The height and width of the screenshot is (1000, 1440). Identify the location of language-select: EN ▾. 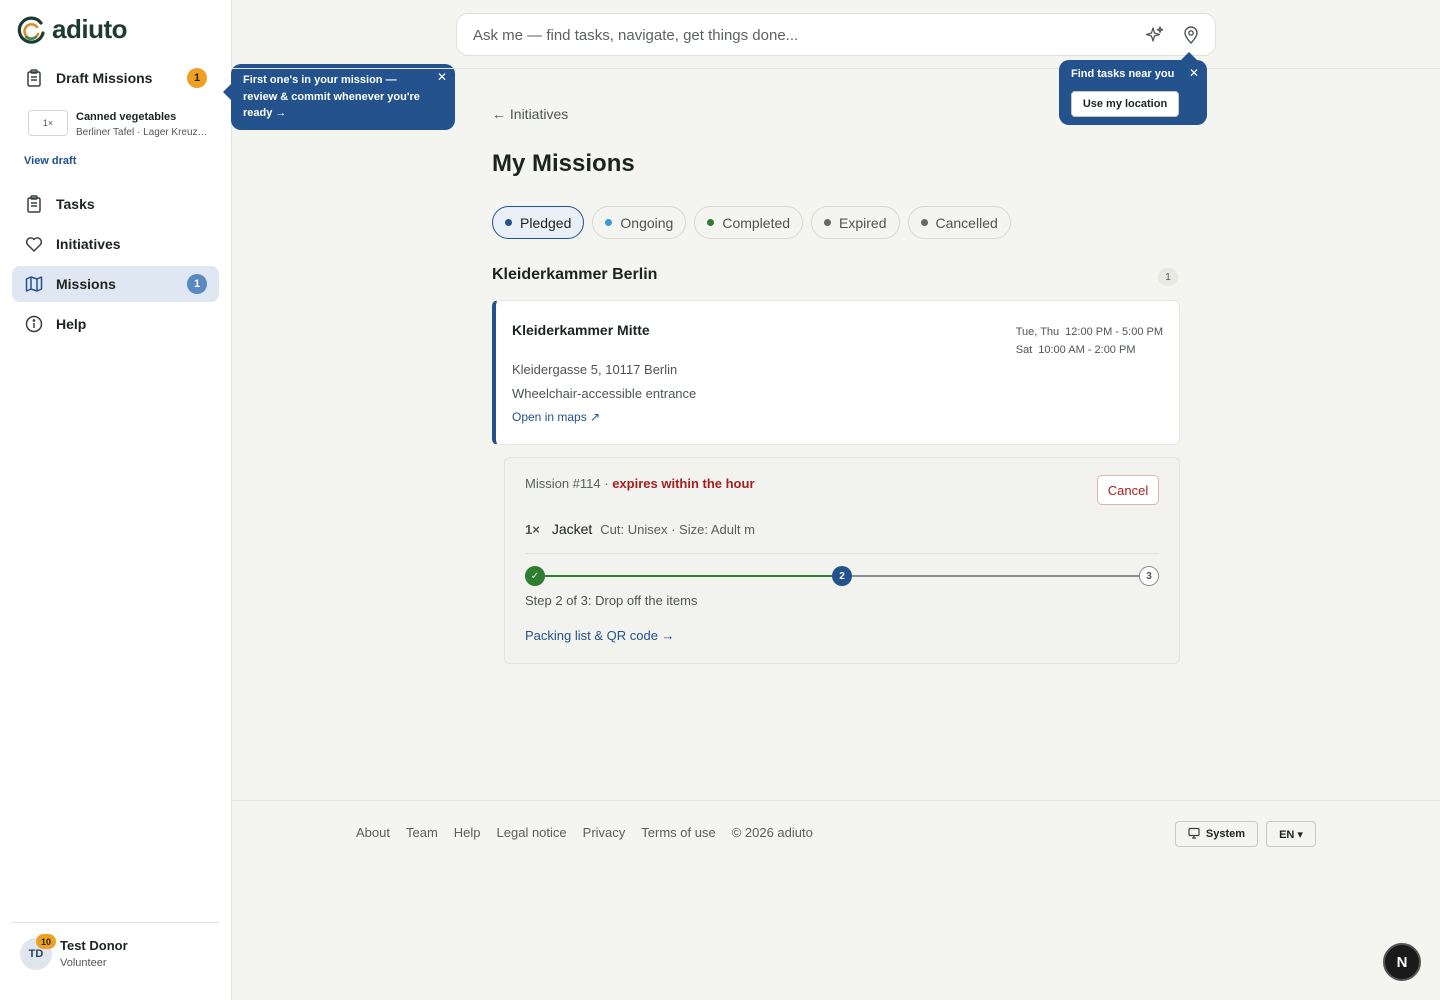
(1291, 834).